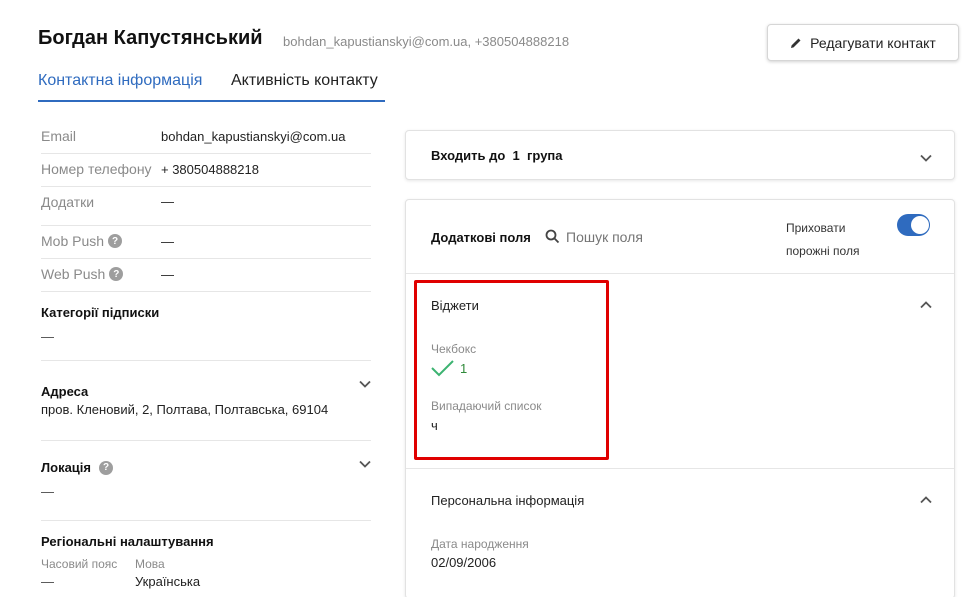 Image resolution: width=969 pixels, height=597 pixels. I want to click on field-row-mob-push: Mob Push ? —, so click(206, 243).